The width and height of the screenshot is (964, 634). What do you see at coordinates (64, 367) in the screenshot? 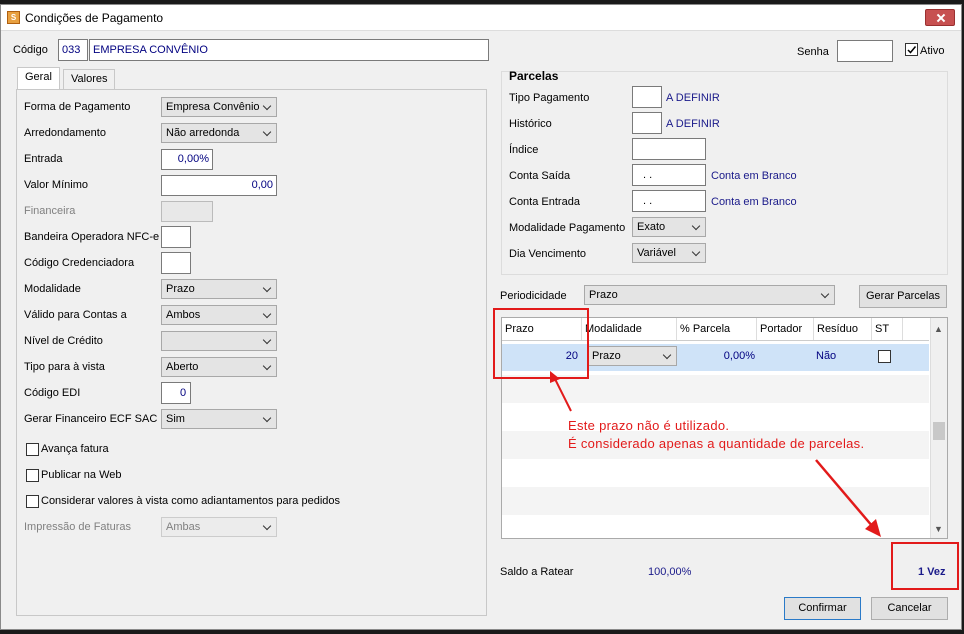
I see `tipo-vista-label: Tipo para à vista` at bounding box center [64, 367].